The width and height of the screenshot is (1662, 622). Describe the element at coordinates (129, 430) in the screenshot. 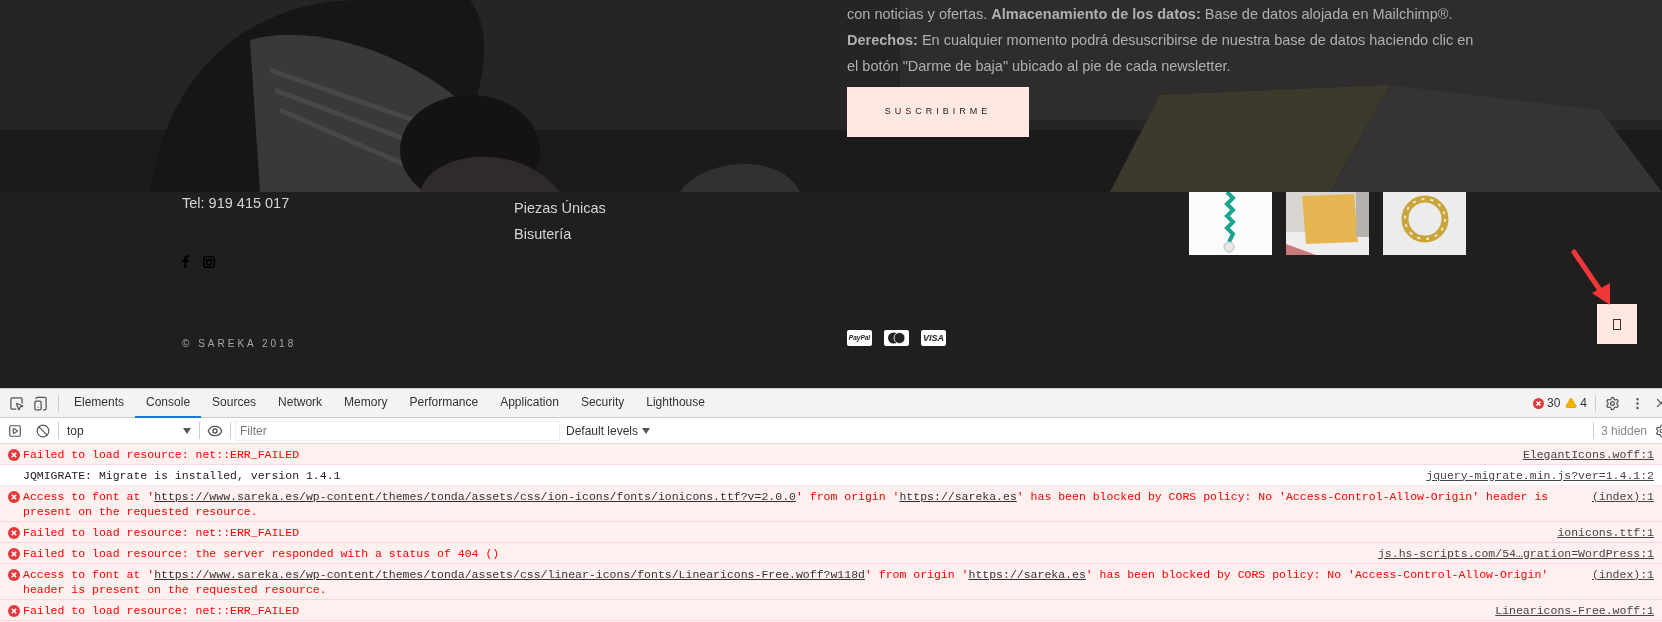

I see `context-select: top` at that location.